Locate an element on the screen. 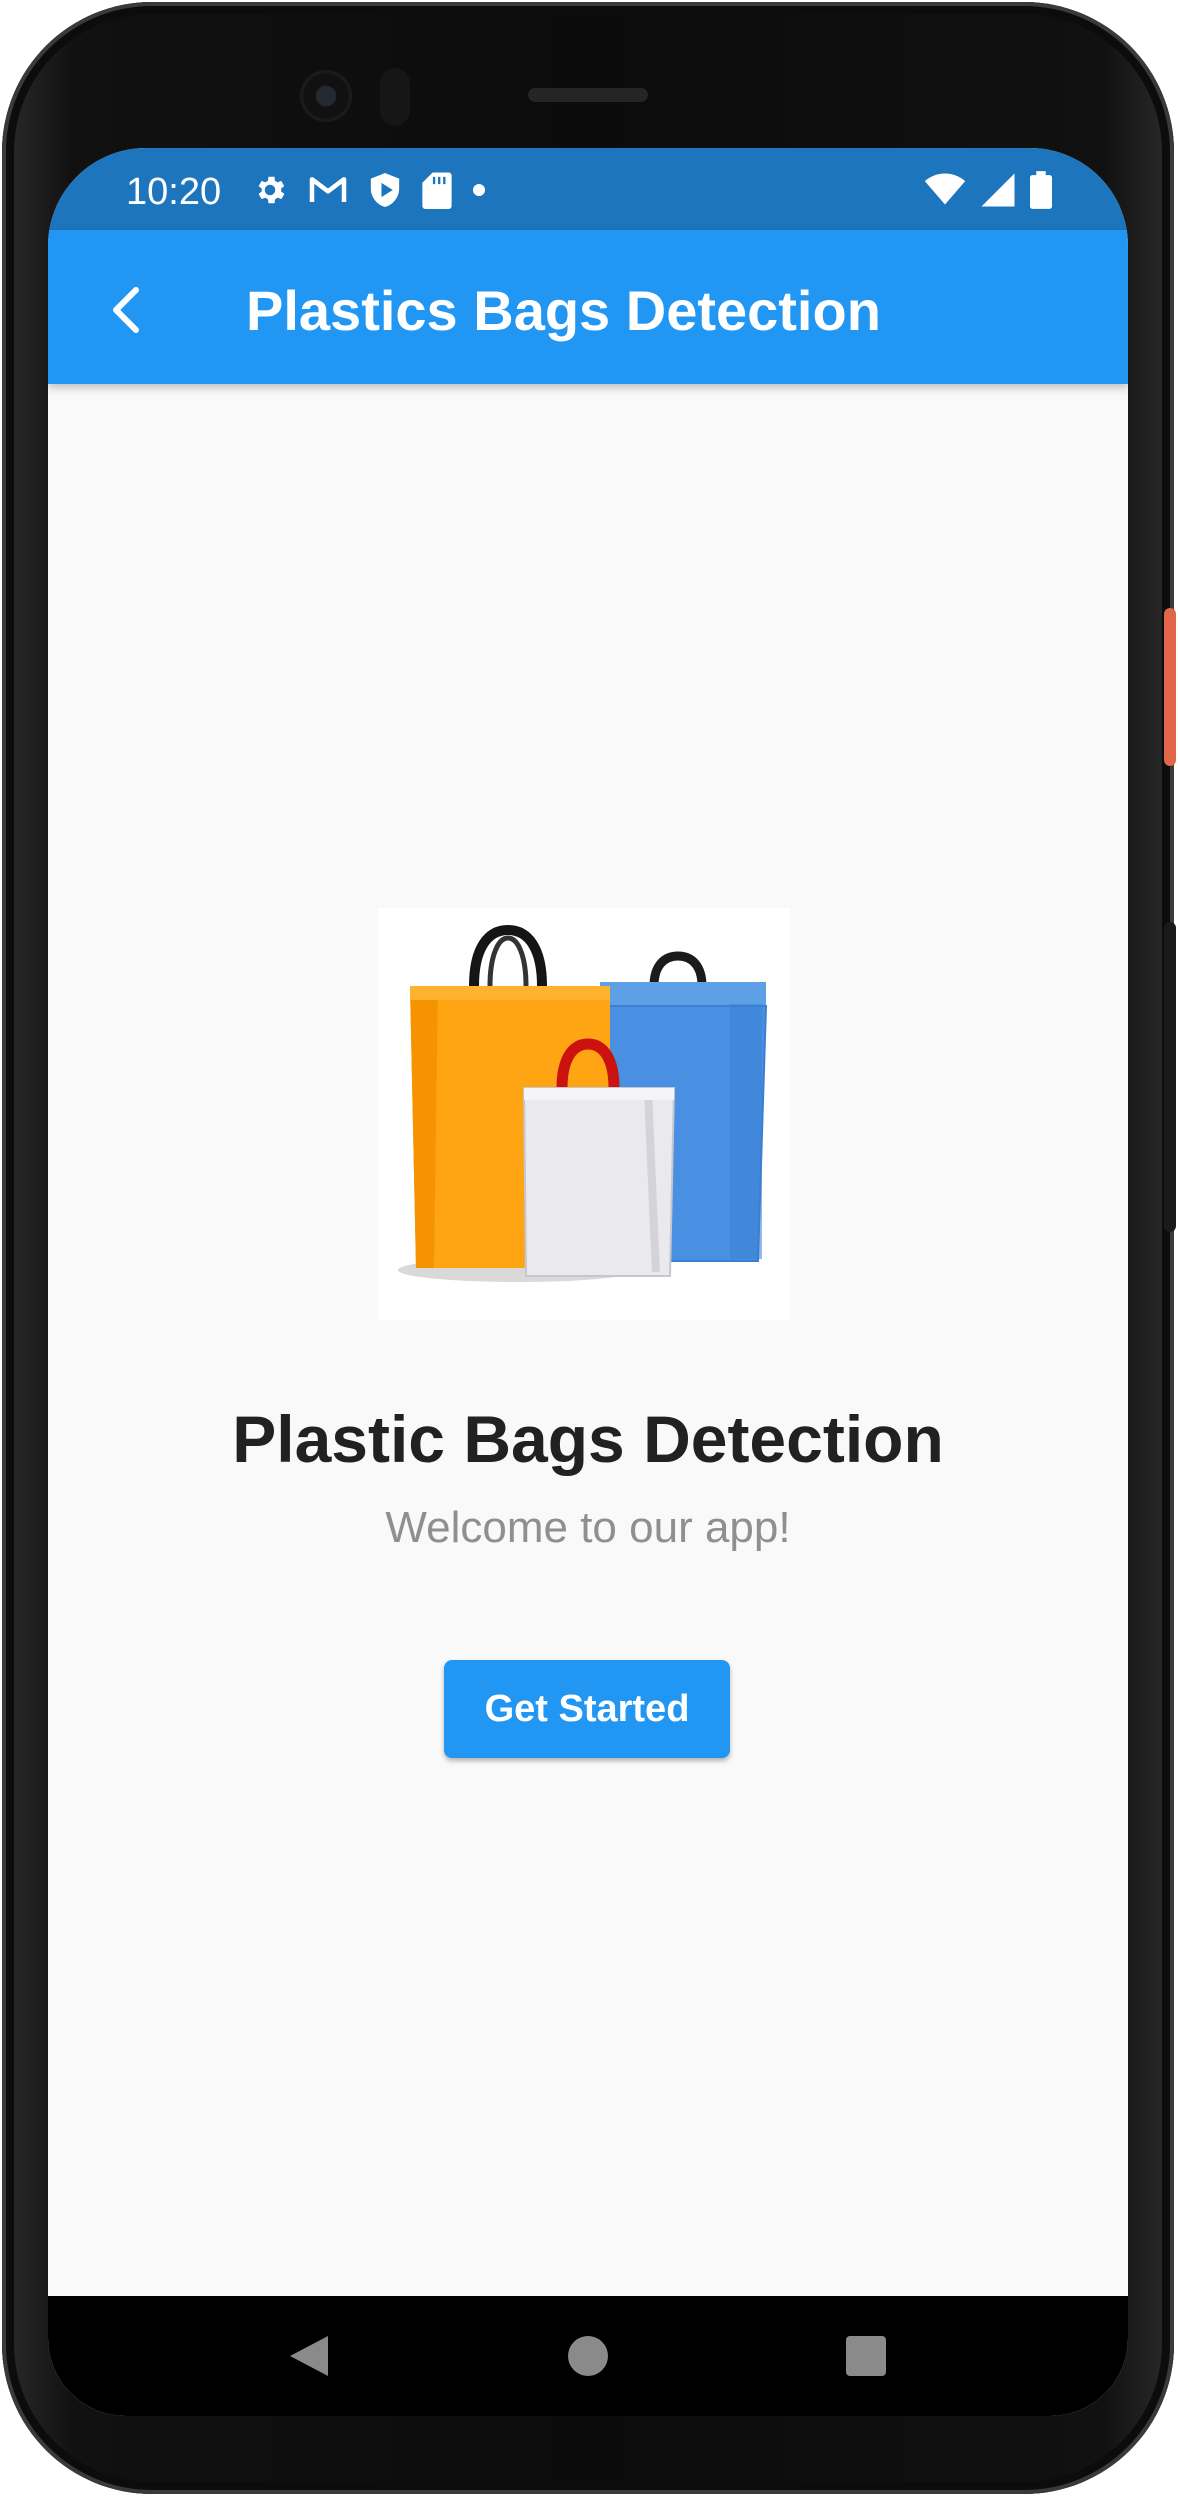  power-key is located at coordinates (1170, 687).